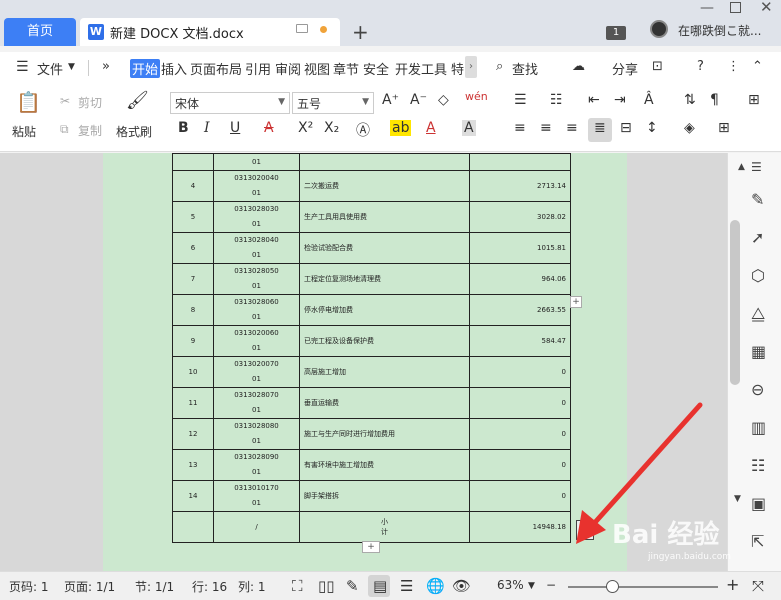 The width and height of the screenshot is (781, 600). What do you see at coordinates (193, 310) in the screenshot?
I see `row-number-cell: 8` at bounding box center [193, 310].